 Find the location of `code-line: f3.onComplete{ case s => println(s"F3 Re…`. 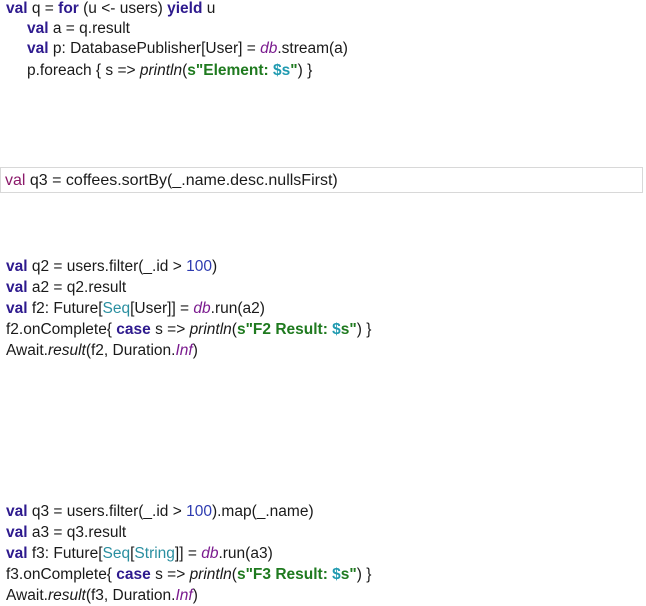

code-line: f3.onComplete{ case s => println(s"F3 Re… is located at coordinates (189, 574).